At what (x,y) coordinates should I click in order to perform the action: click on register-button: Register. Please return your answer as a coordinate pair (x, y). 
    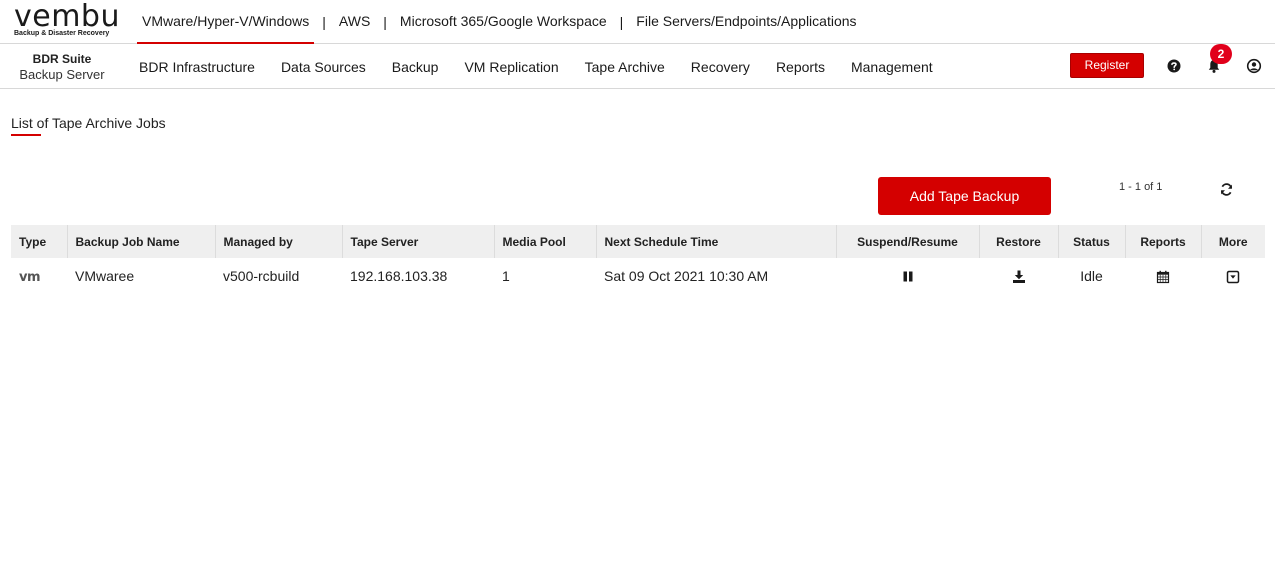
    Looking at the image, I should click on (1107, 65).